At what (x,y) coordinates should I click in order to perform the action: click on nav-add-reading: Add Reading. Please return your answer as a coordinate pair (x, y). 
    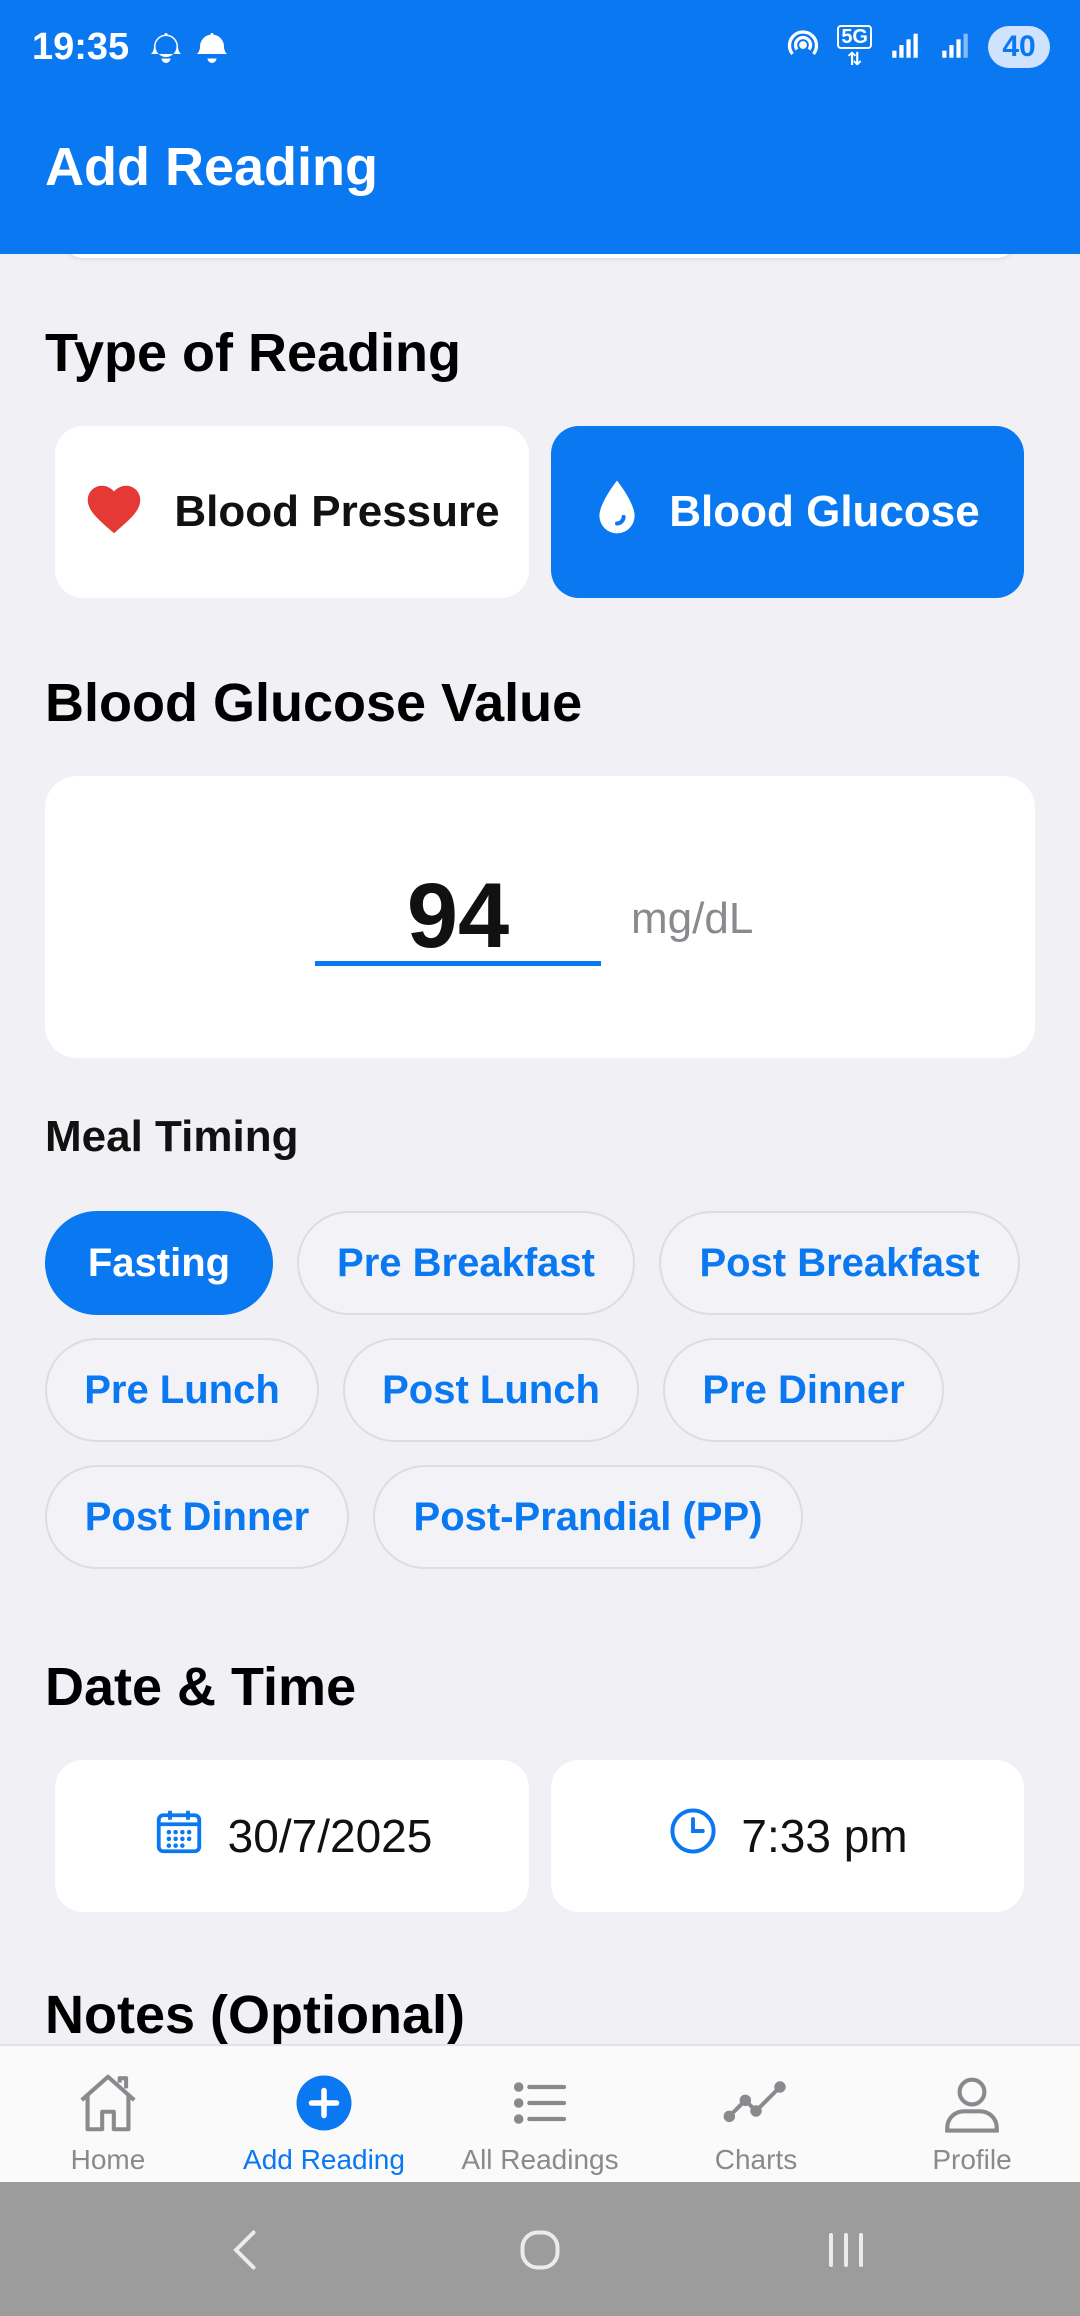
    Looking at the image, I should click on (324, 2115).